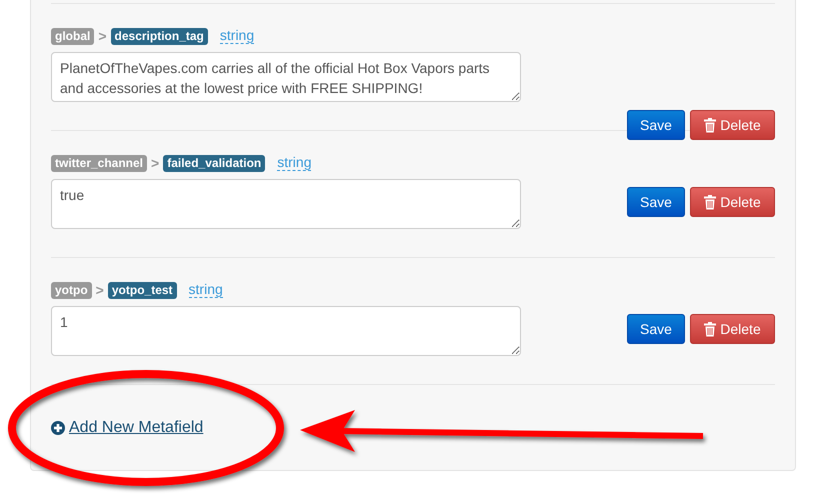 The width and height of the screenshot is (829, 502). I want to click on namespace-badge: twitter_channel, so click(99, 163).